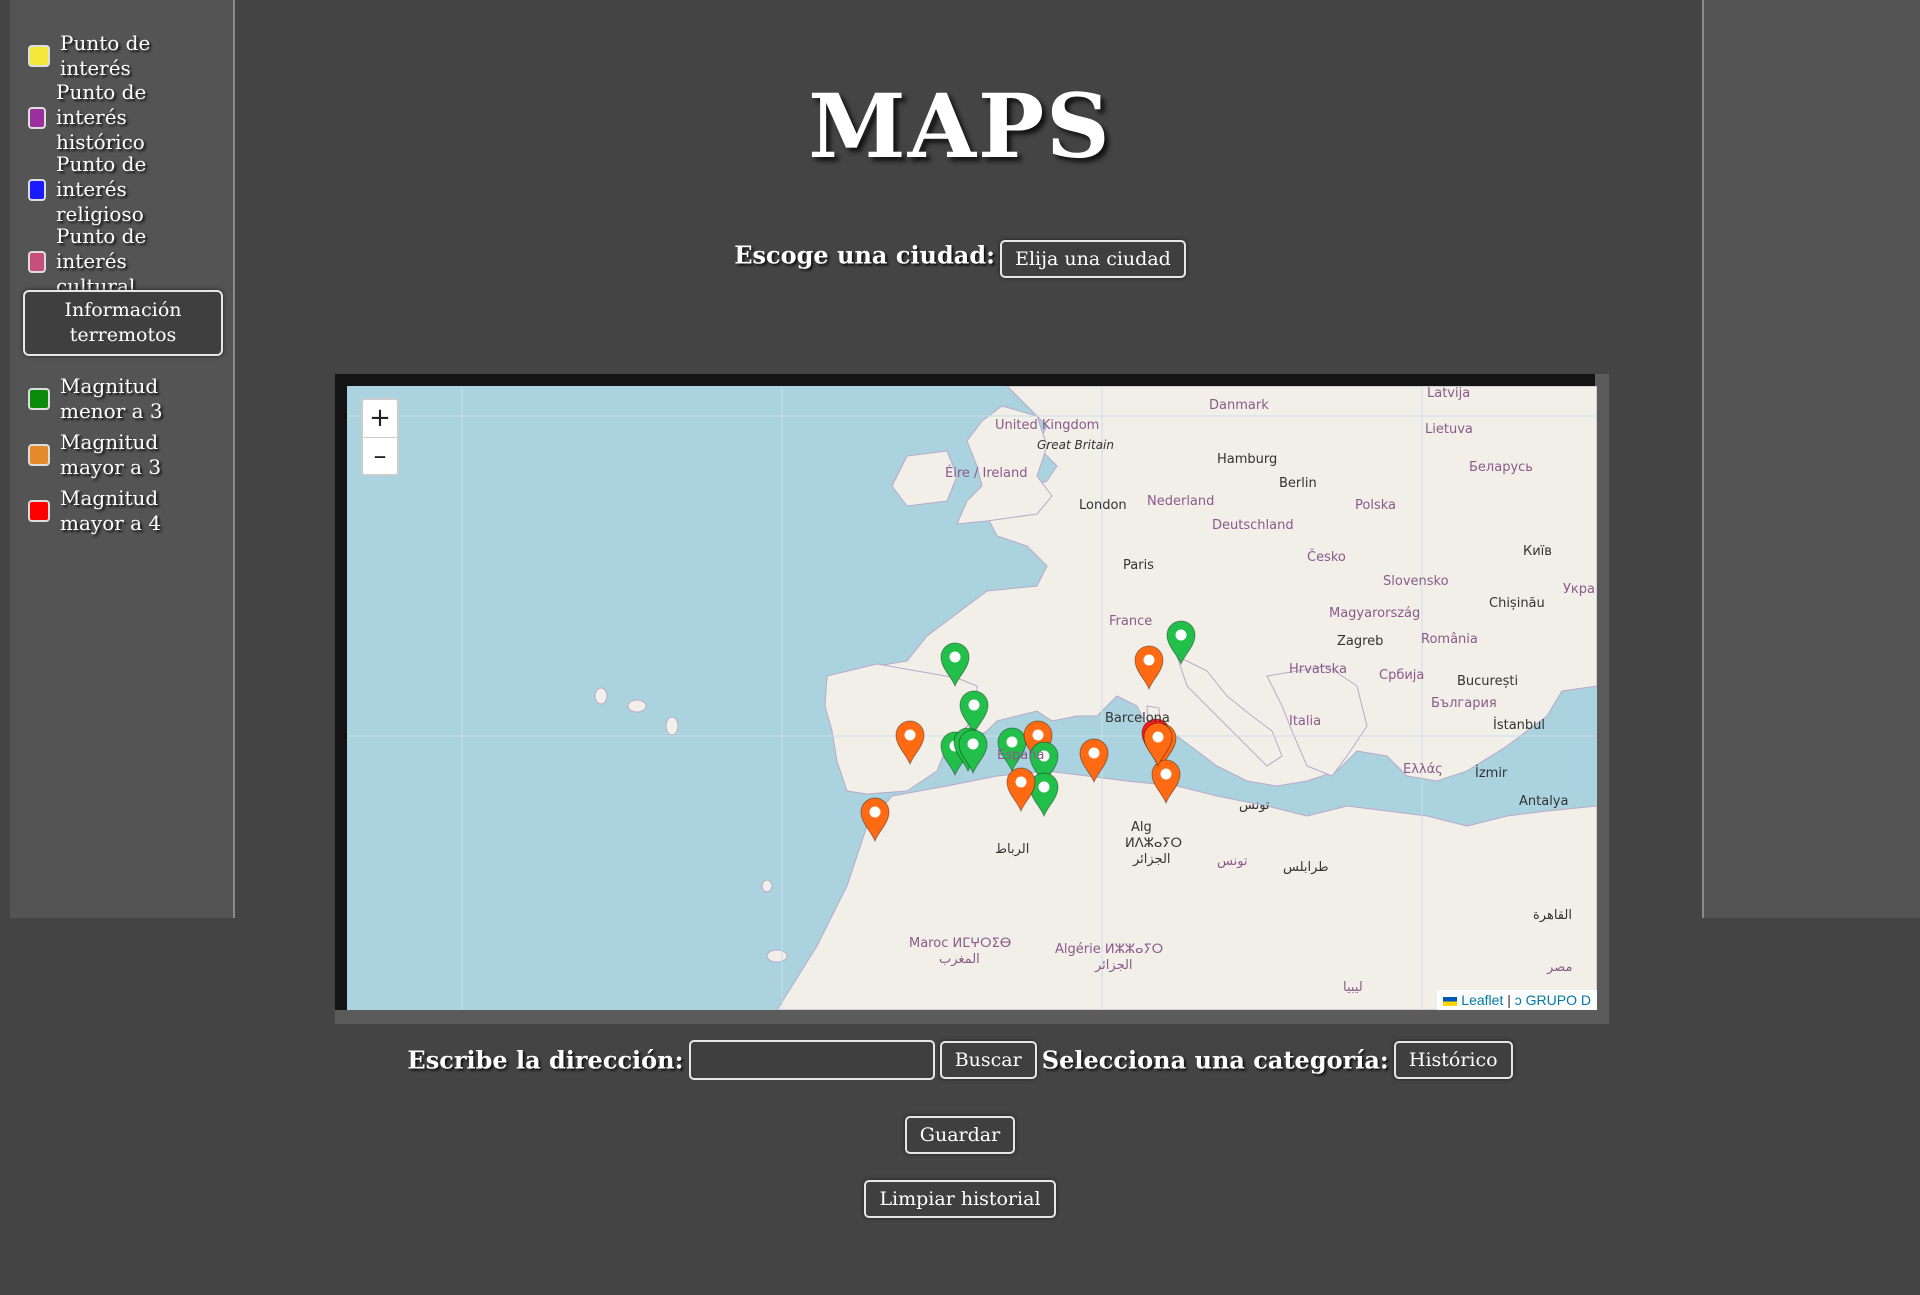 The width and height of the screenshot is (1920, 1295). Describe the element at coordinates (1075, 445) in the screenshot. I see `map-label-gb: Great Britain` at that location.